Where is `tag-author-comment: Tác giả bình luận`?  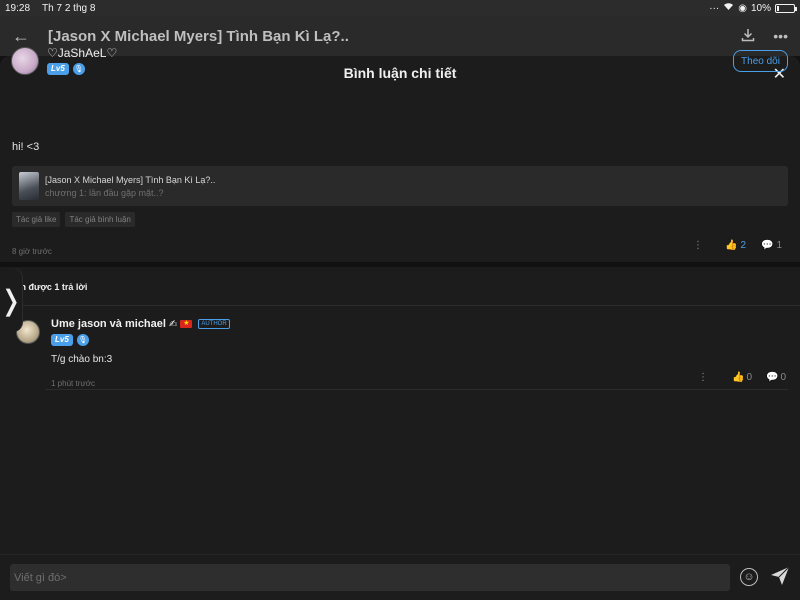
tag-author-comment: Tác giả bình luận is located at coordinates (100, 219).